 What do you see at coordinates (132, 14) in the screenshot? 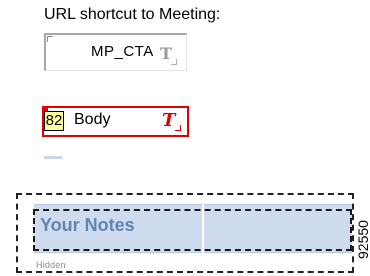
I see `url-shortcut-label: URL shortcut to Meeting:` at bounding box center [132, 14].